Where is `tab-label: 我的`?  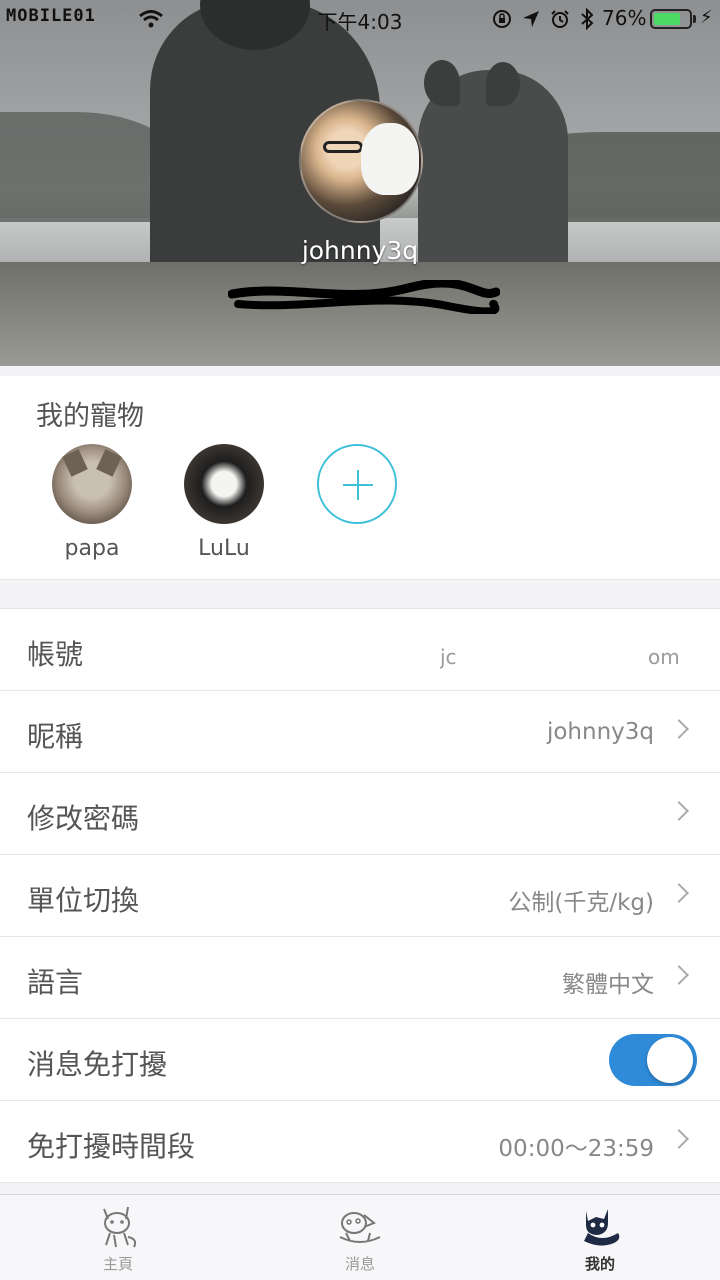
tab-label: 我的 is located at coordinates (599, 1264).